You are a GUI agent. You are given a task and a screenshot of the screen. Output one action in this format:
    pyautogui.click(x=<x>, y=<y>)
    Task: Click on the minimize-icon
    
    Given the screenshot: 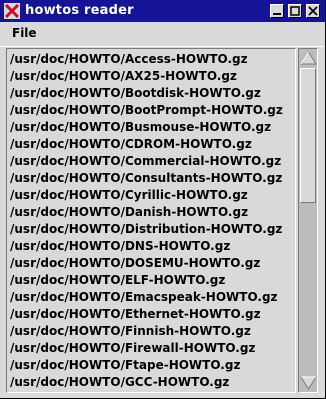 What is the action you would take?
    pyautogui.click(x=277, y=14)
    